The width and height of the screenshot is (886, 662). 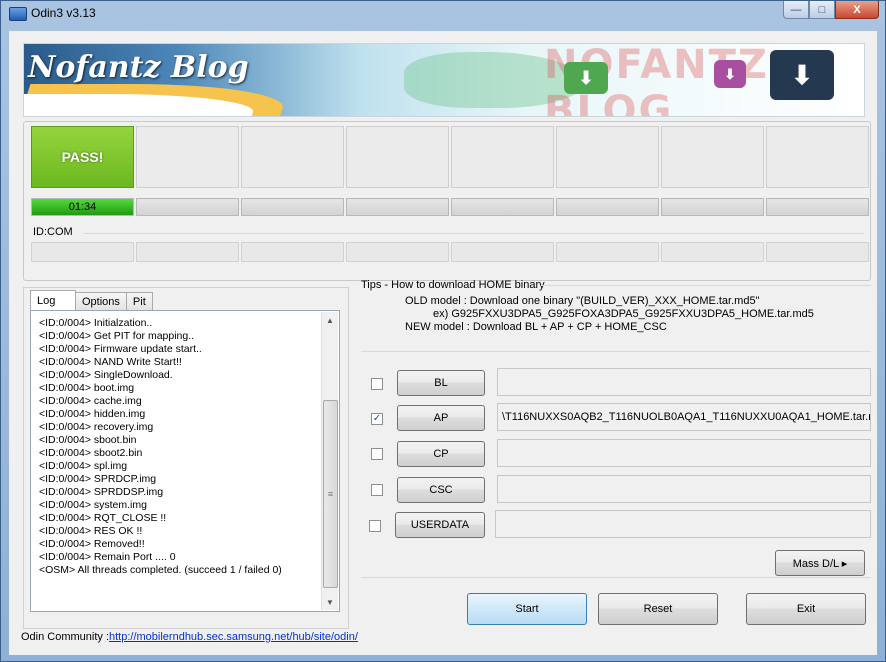 What do you see at coordinates (586, 78) in the screenshot?
I see `download-icon: ⬇` at bounding box center [586, 78].